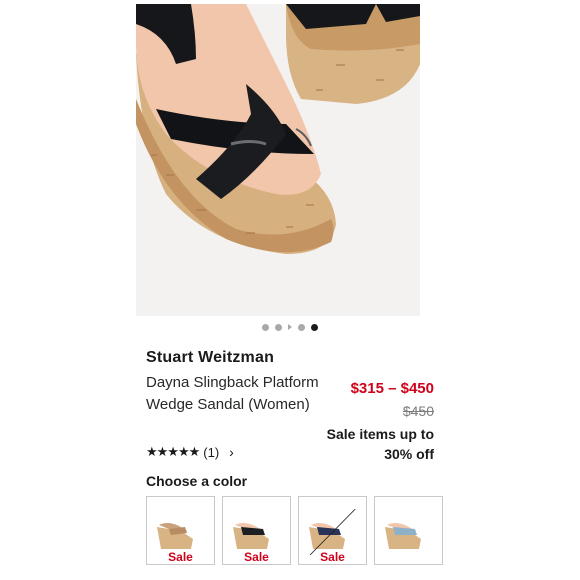 This screenshot has width=580, height=580. Describe the element at coordinates (294, 530) in the screenshot. I see `color-swatches: Sale Sale Sale` at that location.